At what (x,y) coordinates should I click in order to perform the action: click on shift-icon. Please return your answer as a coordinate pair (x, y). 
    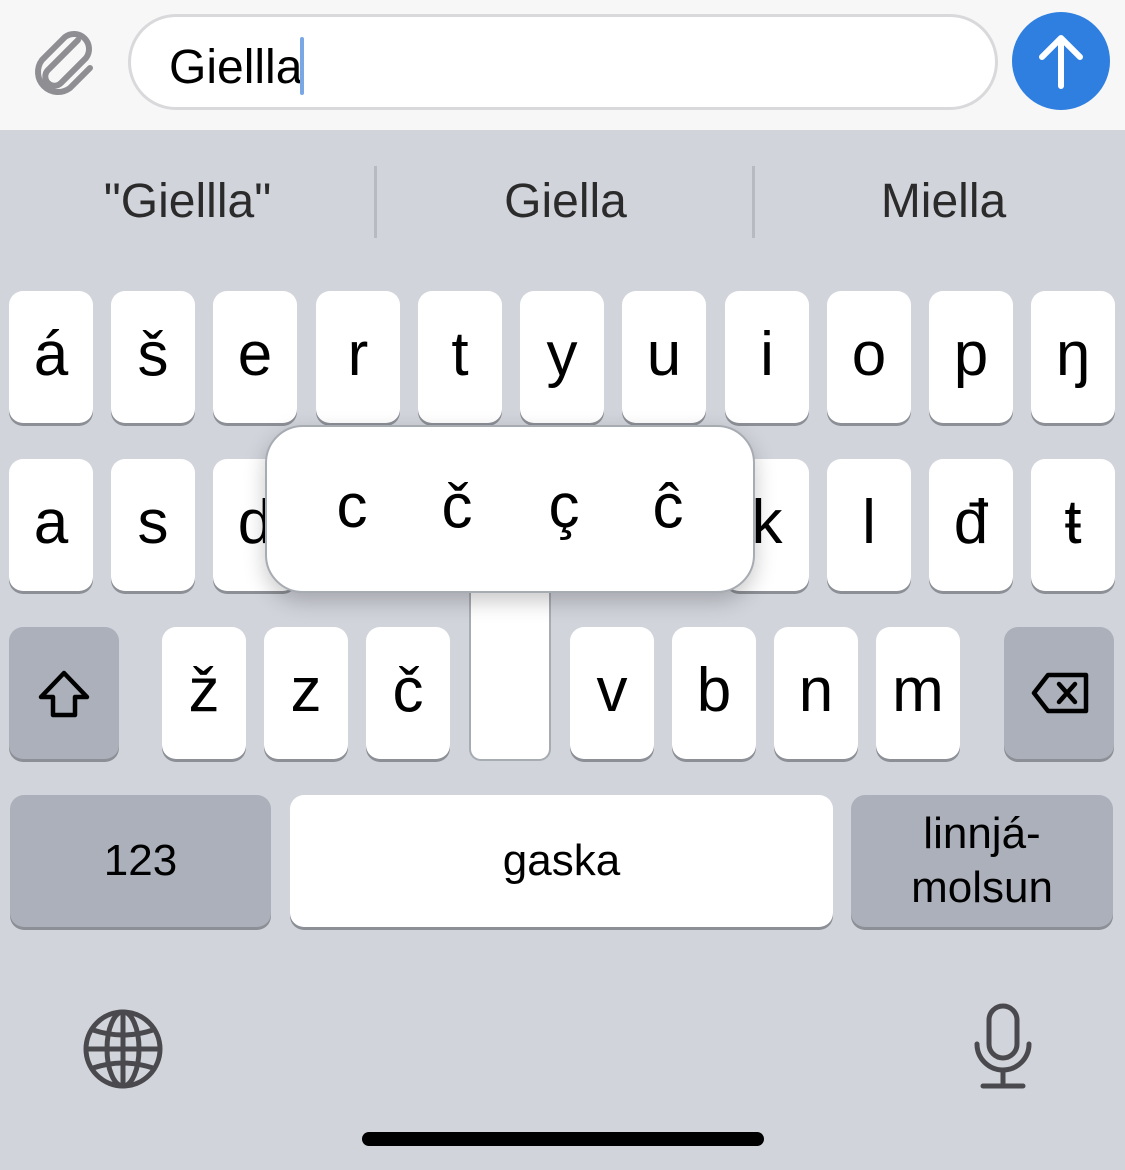
    Looking at the image, I should click on (64, 694).